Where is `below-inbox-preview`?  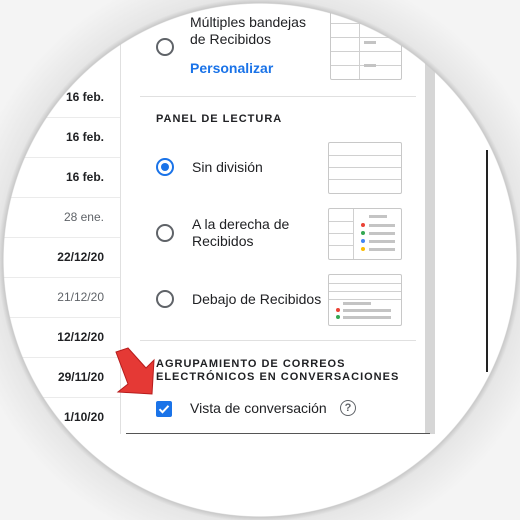 below-inbox-preview is located at coordinates (365, 300).